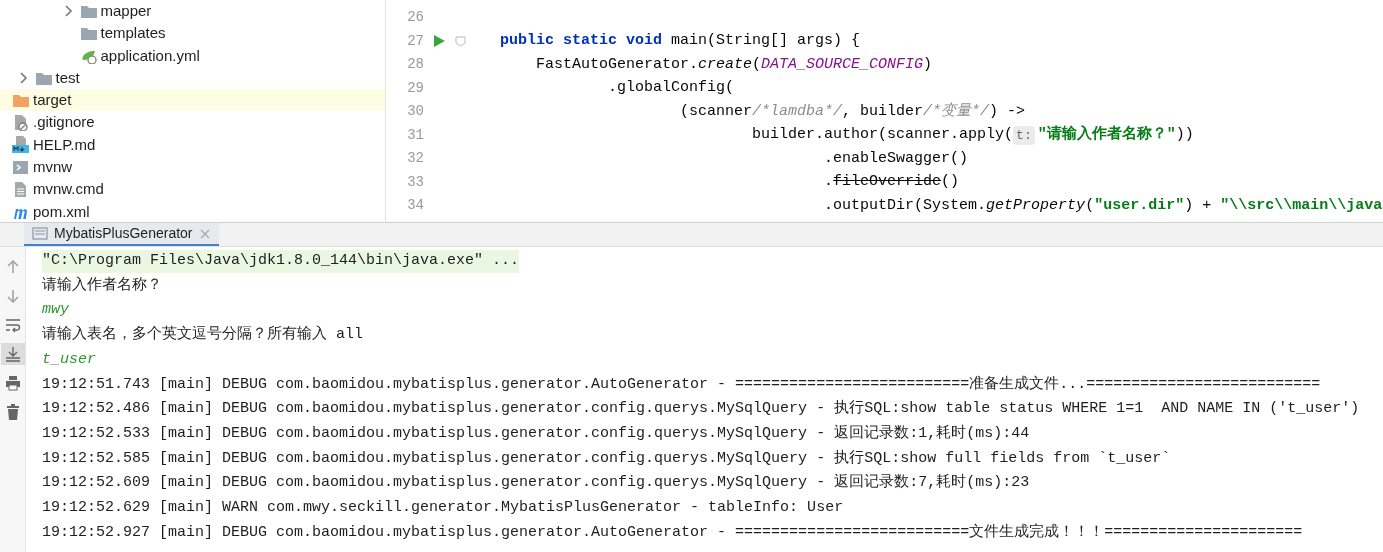  What do you see at coordinates (887, 182) in the screenshot?
I see `code-token: fileOverride` at bounding box center [887, 182].